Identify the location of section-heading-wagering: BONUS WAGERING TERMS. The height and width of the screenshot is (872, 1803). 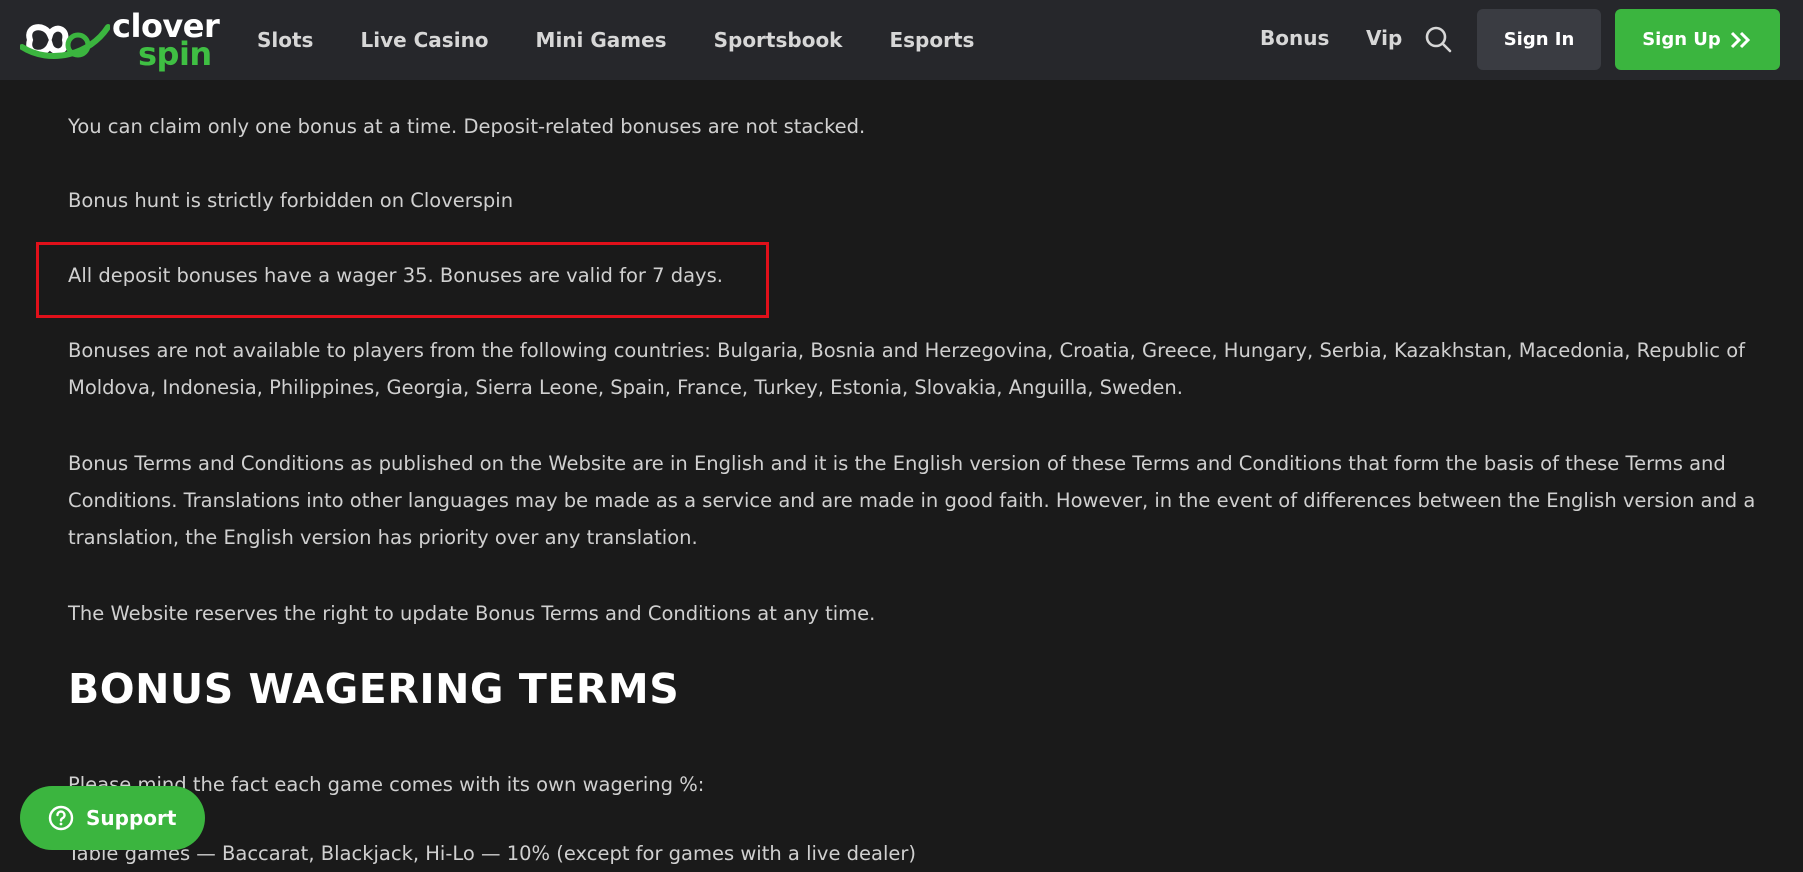
(374, 689).